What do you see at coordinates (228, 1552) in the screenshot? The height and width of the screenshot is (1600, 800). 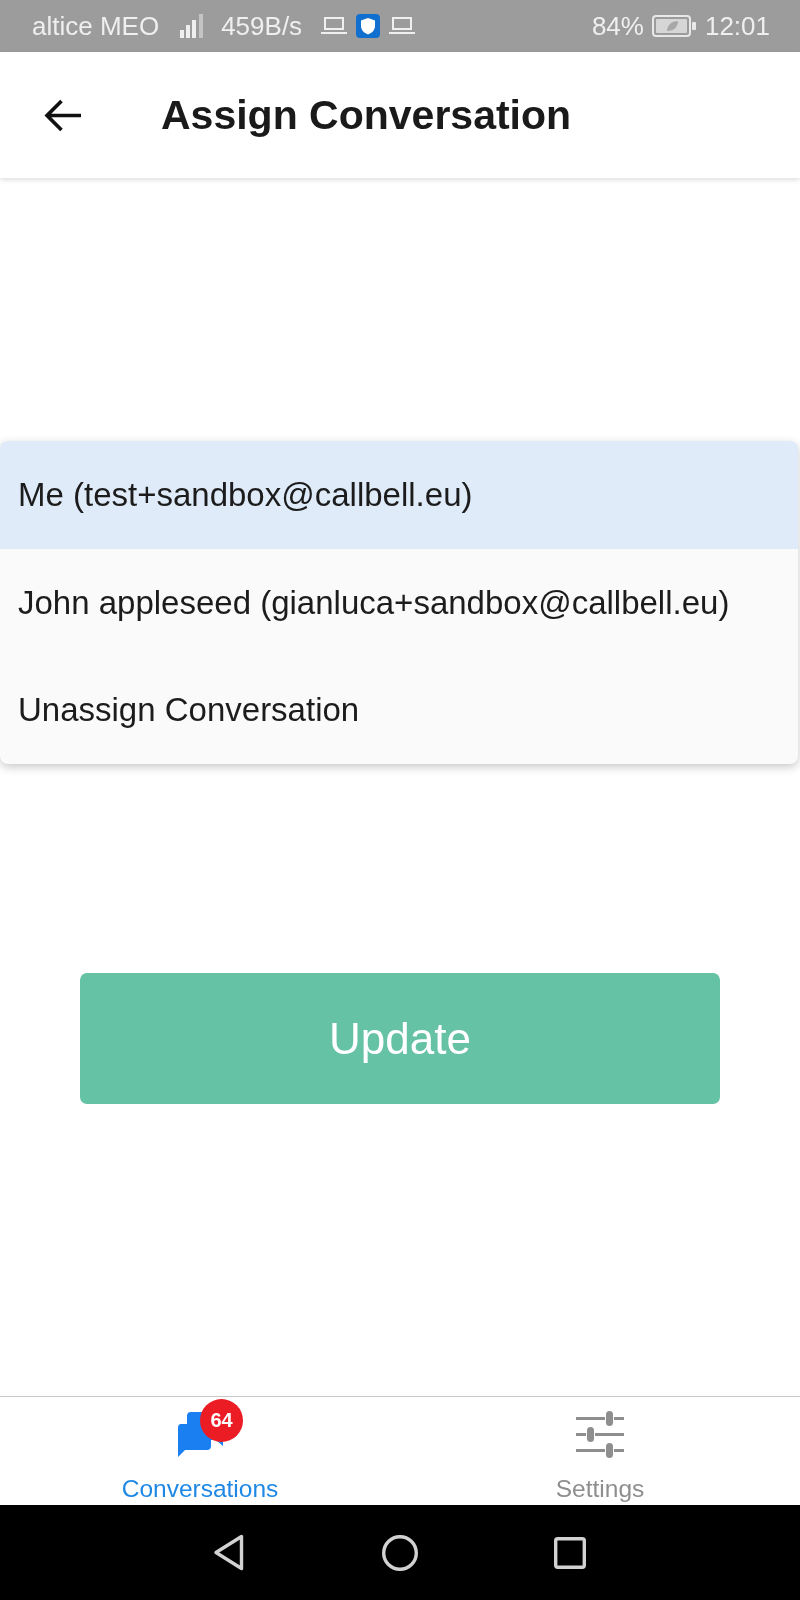 I see `nav-back-icon` at bounding box center [228, 1552].